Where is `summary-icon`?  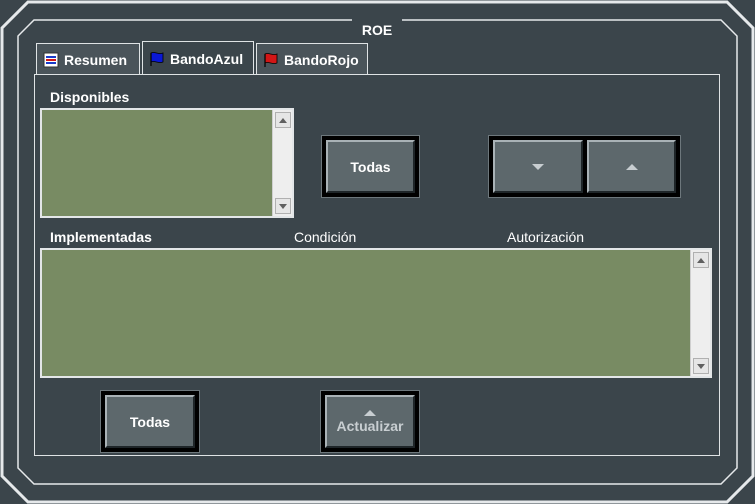 summary-icon is located at coordinates (51, 60).